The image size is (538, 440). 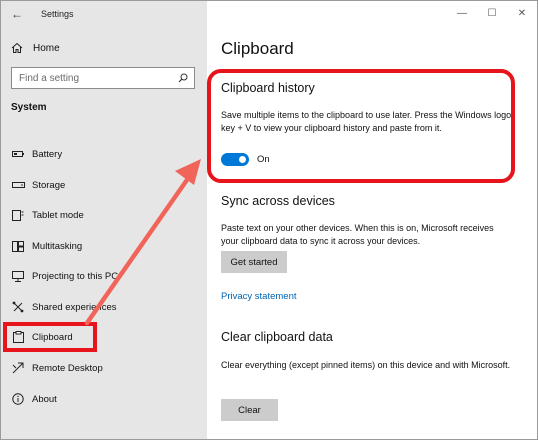 What do you see at coordinates (57, 14) in the screenshot?
I see `window-title: Settings` at bounding box center [57, 14].